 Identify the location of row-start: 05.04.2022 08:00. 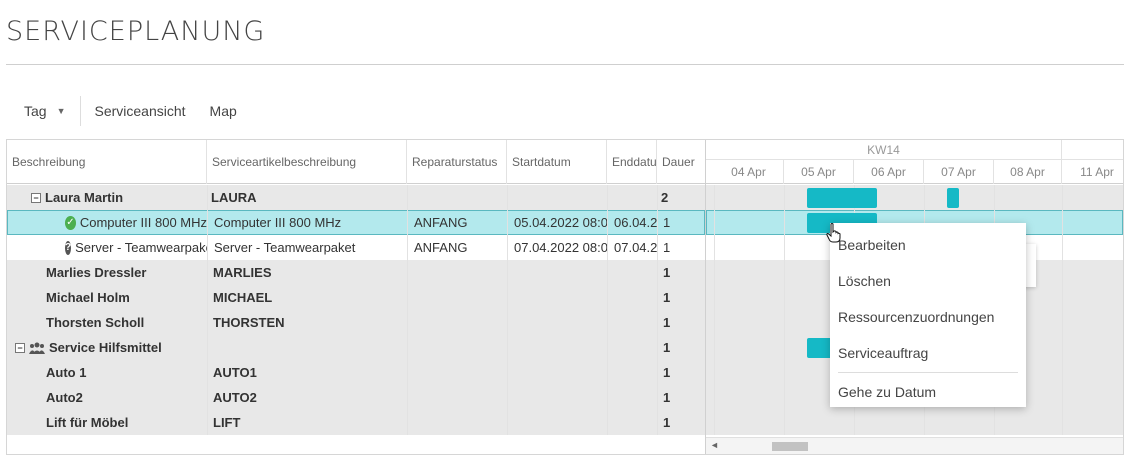
(560, 222).